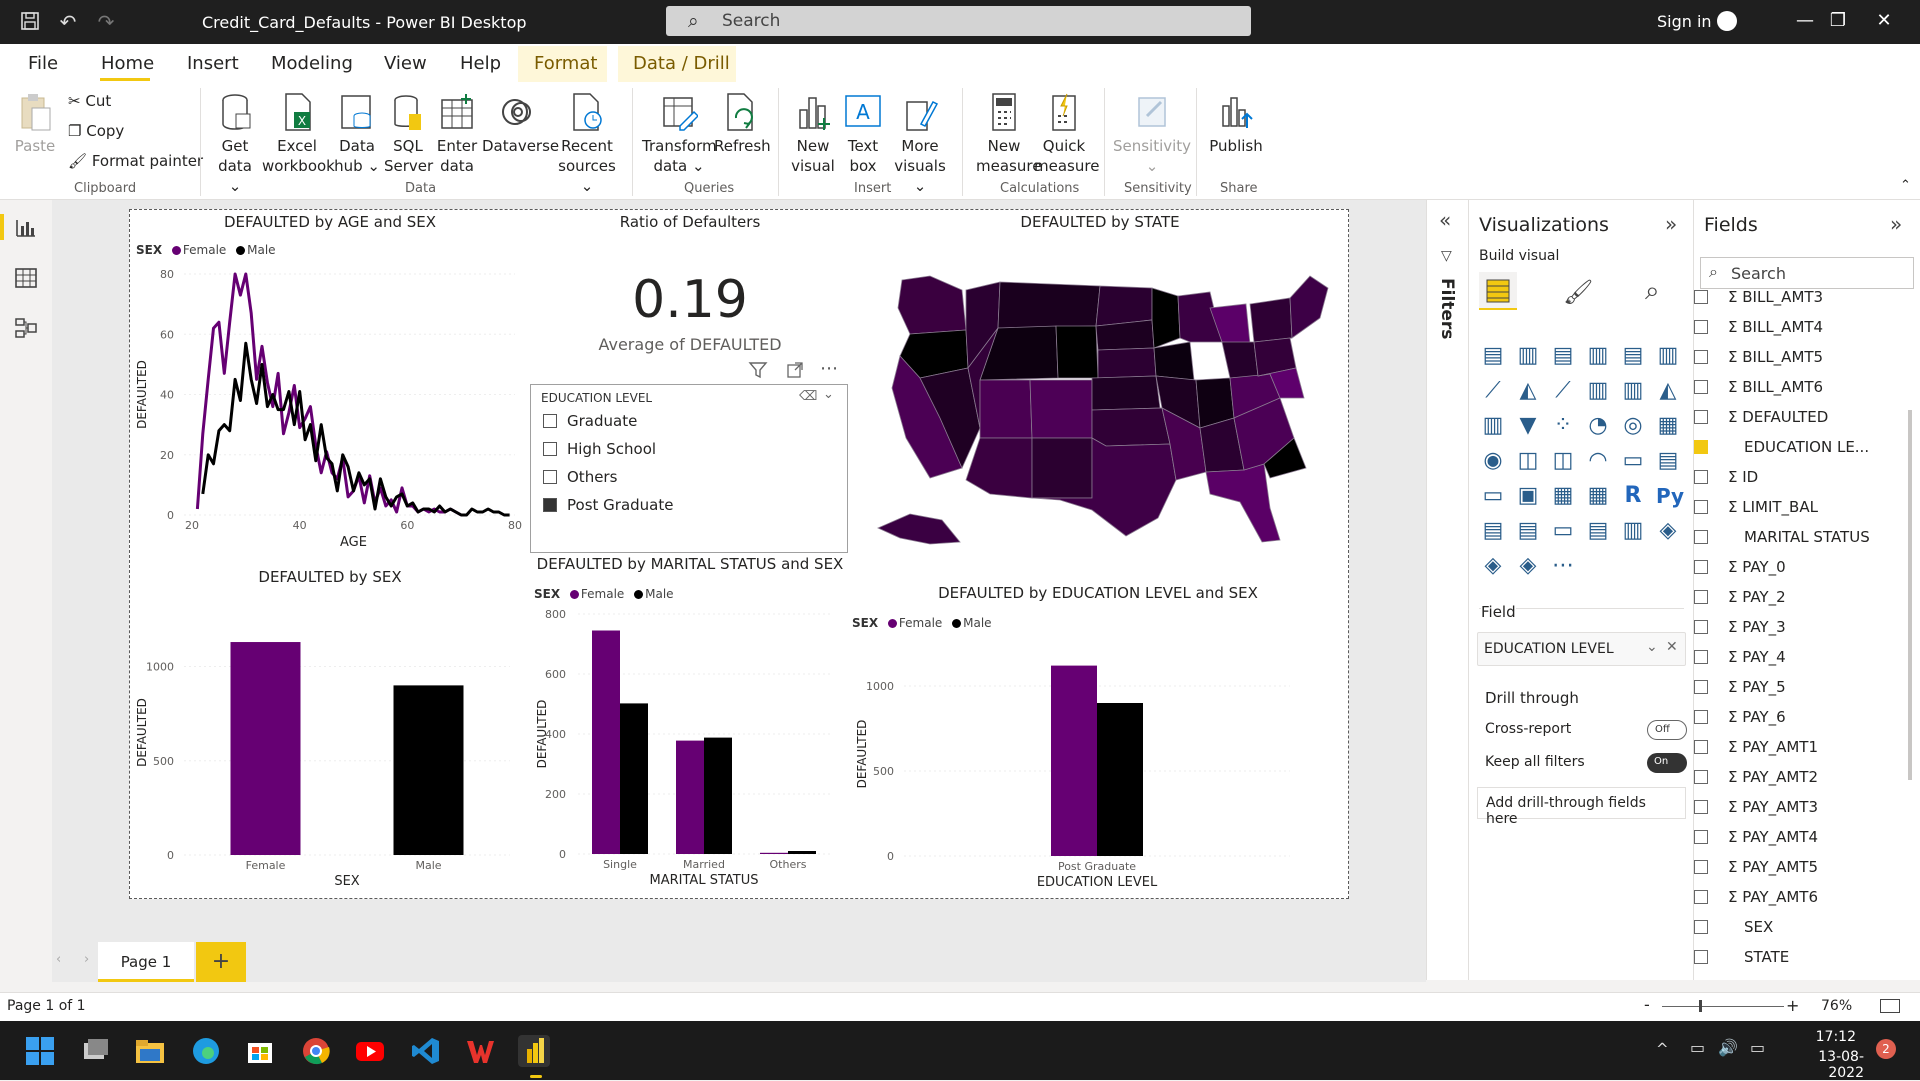  What do you see at coordinates (813, 134) in the screenshot?
I see `new-visual-button: New visual` at bounding box center [813, 134].